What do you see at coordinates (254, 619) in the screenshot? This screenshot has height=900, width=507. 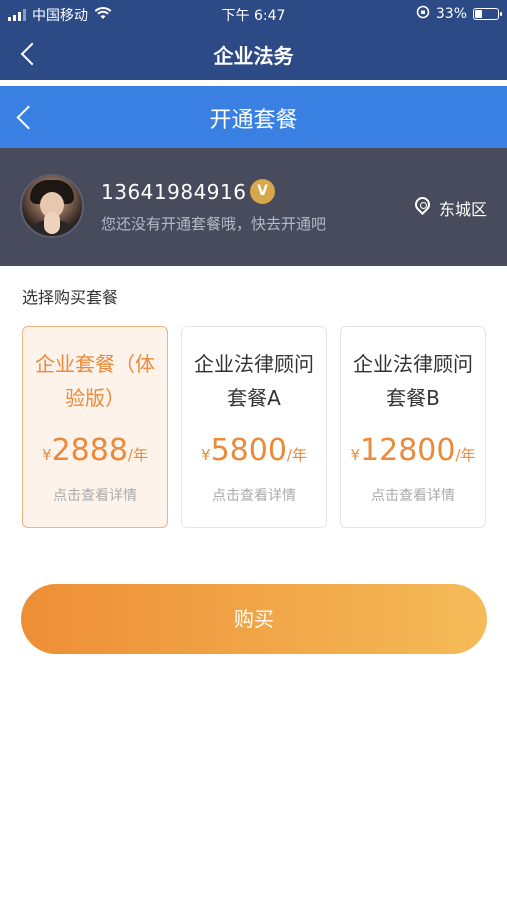 I see `buy-button: 购买` at bounding box center [254, 619].